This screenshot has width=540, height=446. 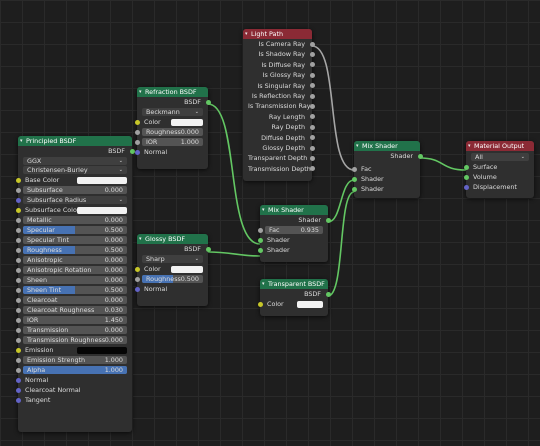 What do you see at coordinates (75, 170) in the screenshot?
I see `subsurface-method-dropdown: Christensen-Burley ⌄` at bounding box center [75, 170].